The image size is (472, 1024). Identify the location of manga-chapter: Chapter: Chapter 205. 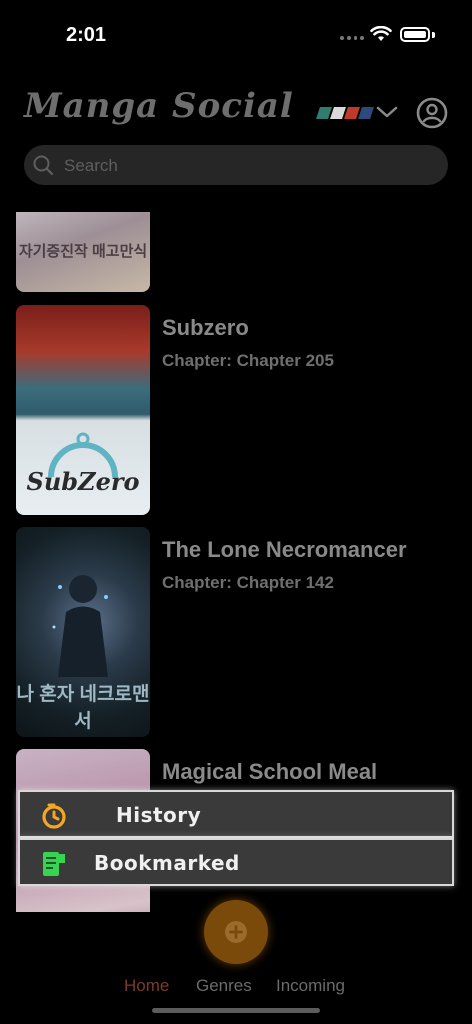
(248, 360).